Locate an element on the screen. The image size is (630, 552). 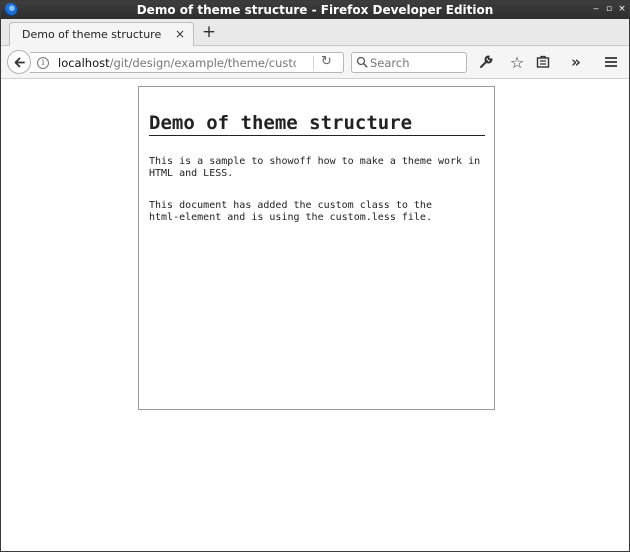
tab-active: Demo of theme structure × is located at coordinates (101, 34).